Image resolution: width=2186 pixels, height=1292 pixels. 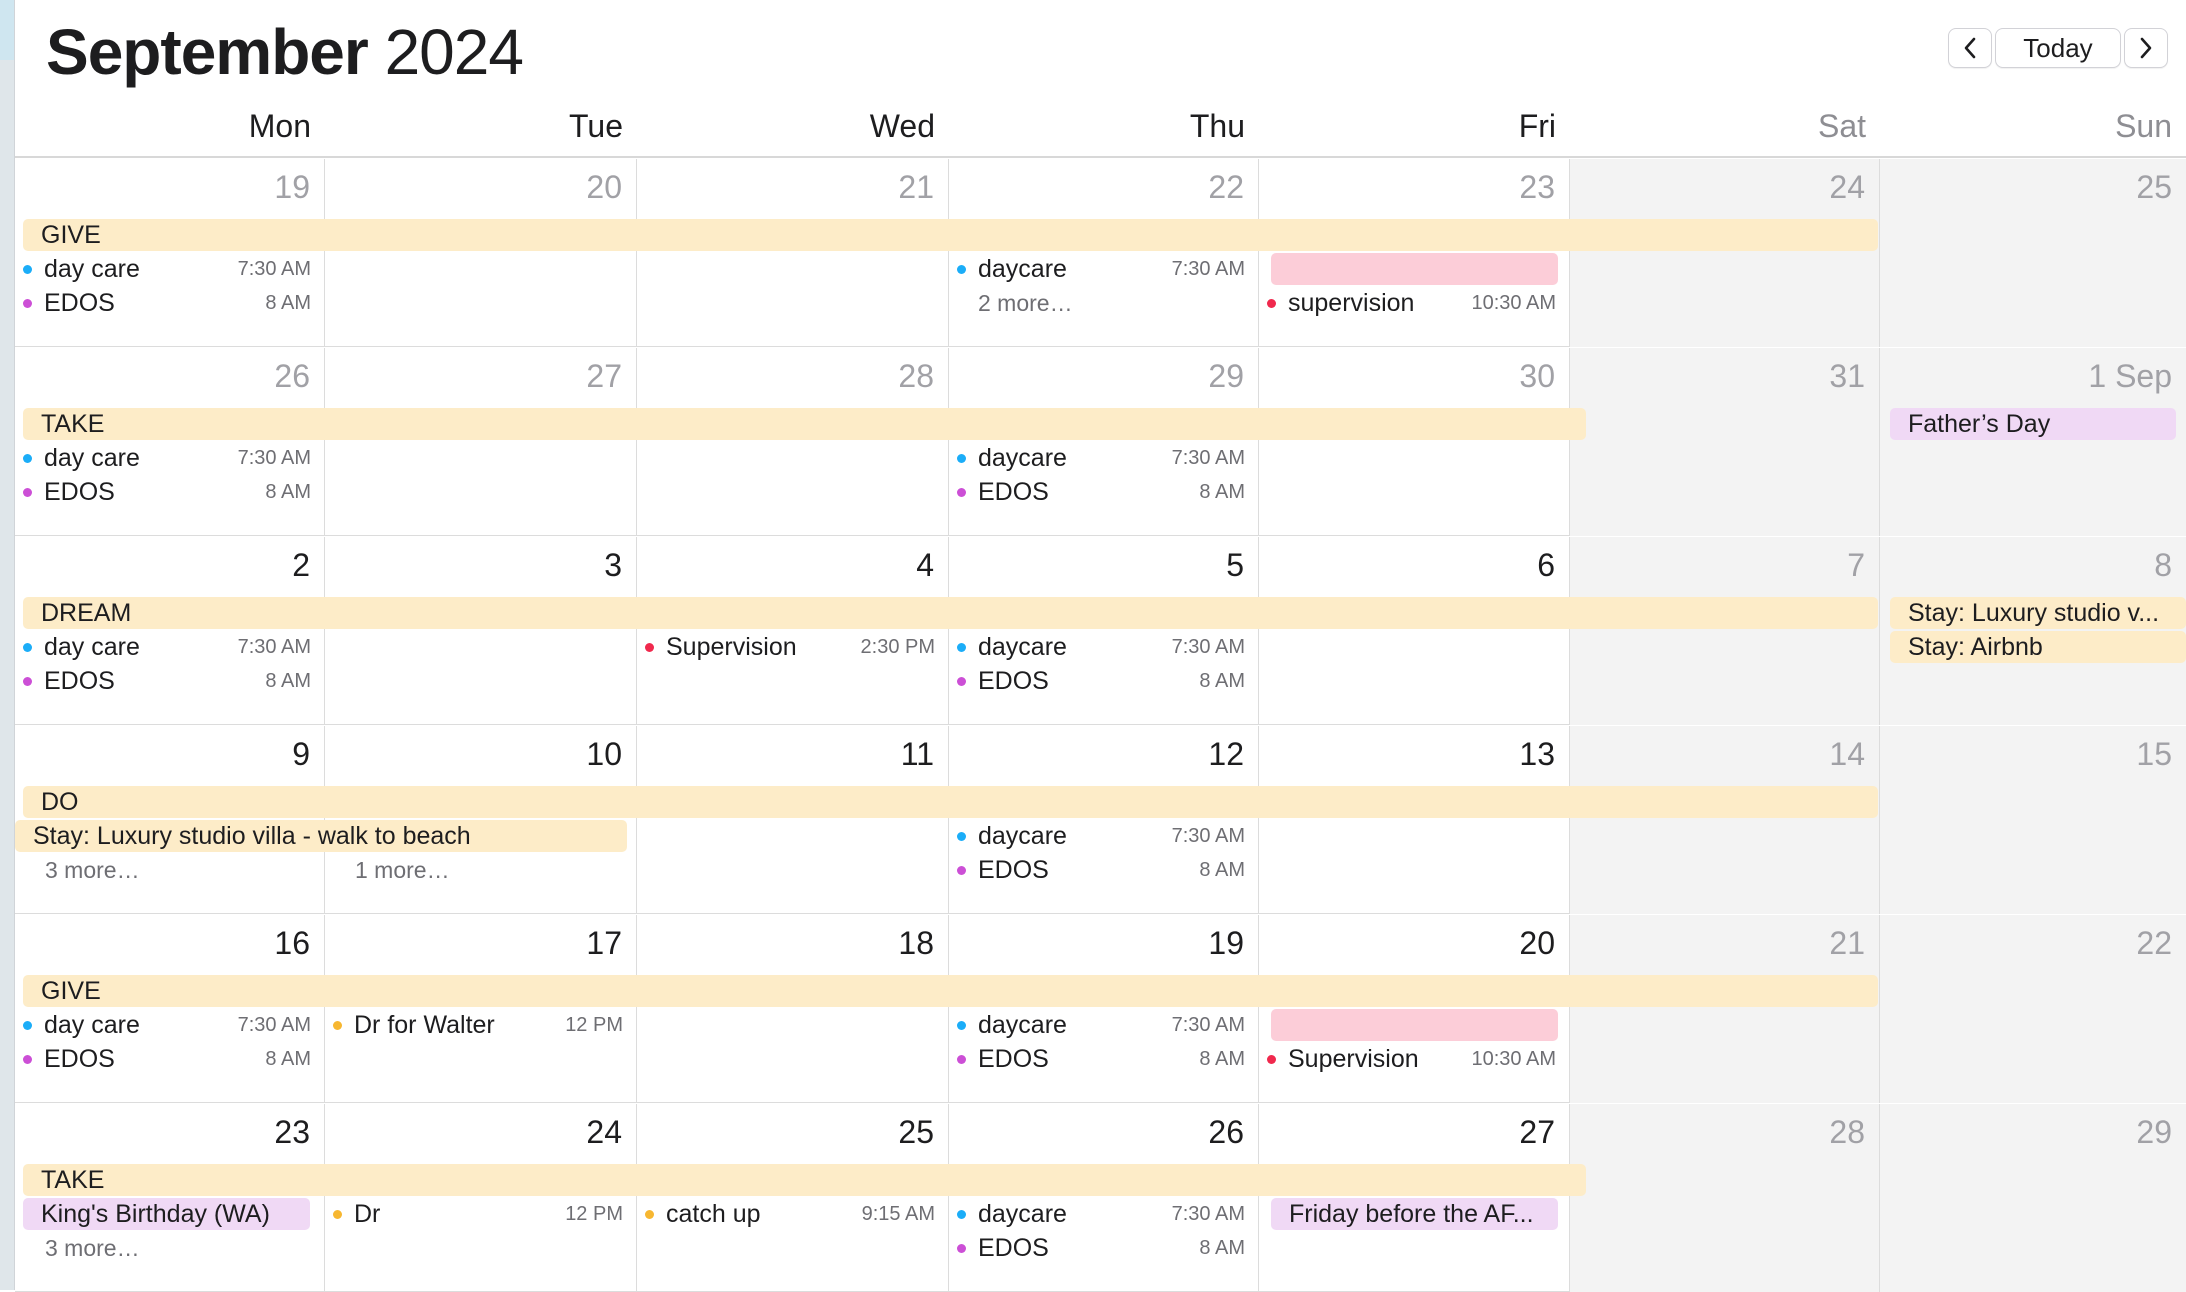 I want to click on event-title: supervision, so click(x=1351, y=302).